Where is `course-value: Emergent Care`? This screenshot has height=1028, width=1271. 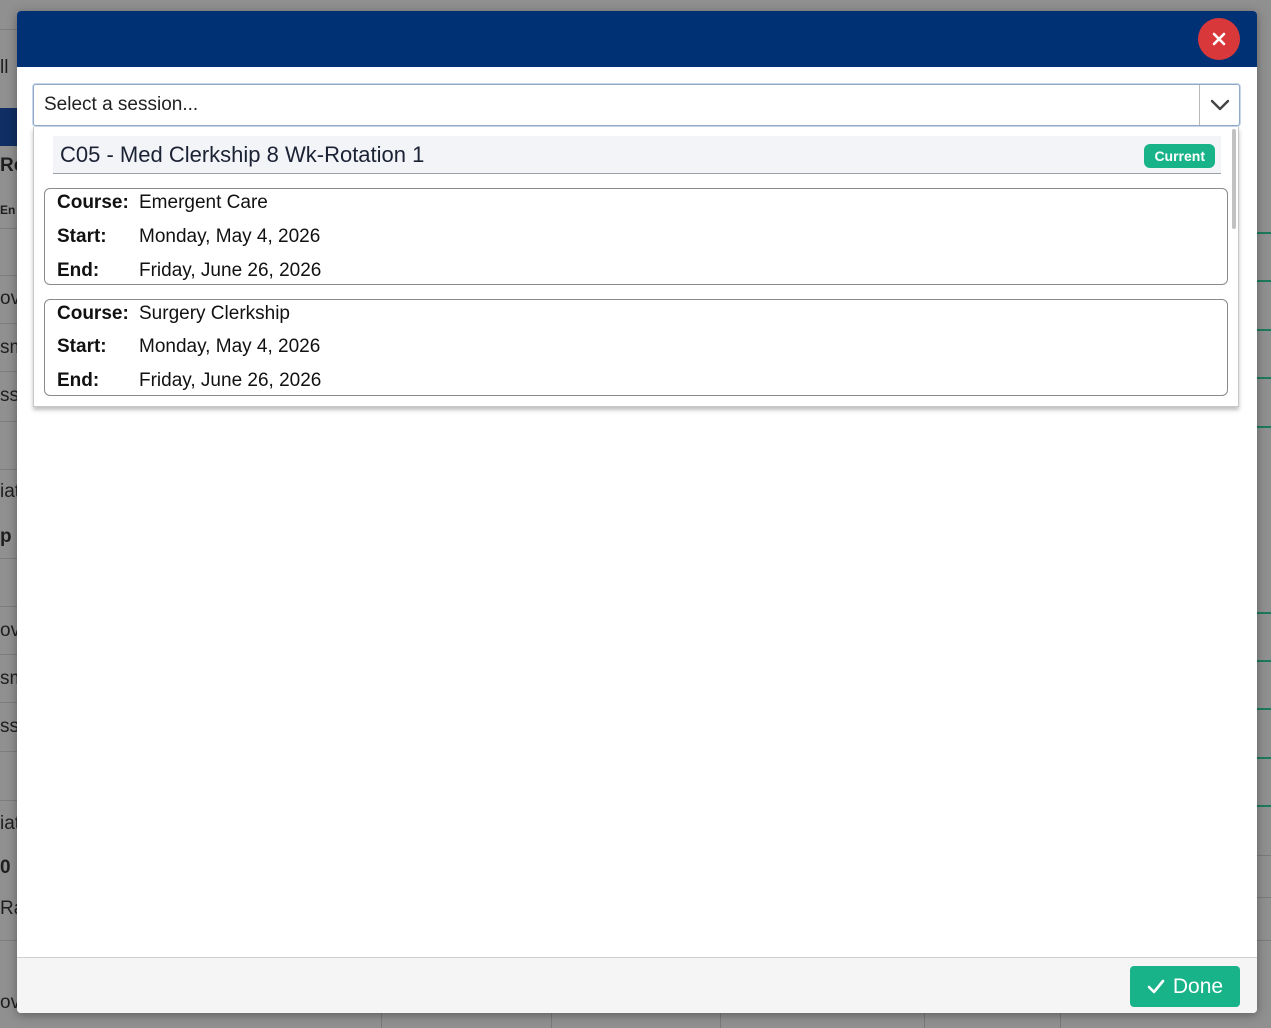 course-value: Emergent Care is located at coordinates (203, 202).